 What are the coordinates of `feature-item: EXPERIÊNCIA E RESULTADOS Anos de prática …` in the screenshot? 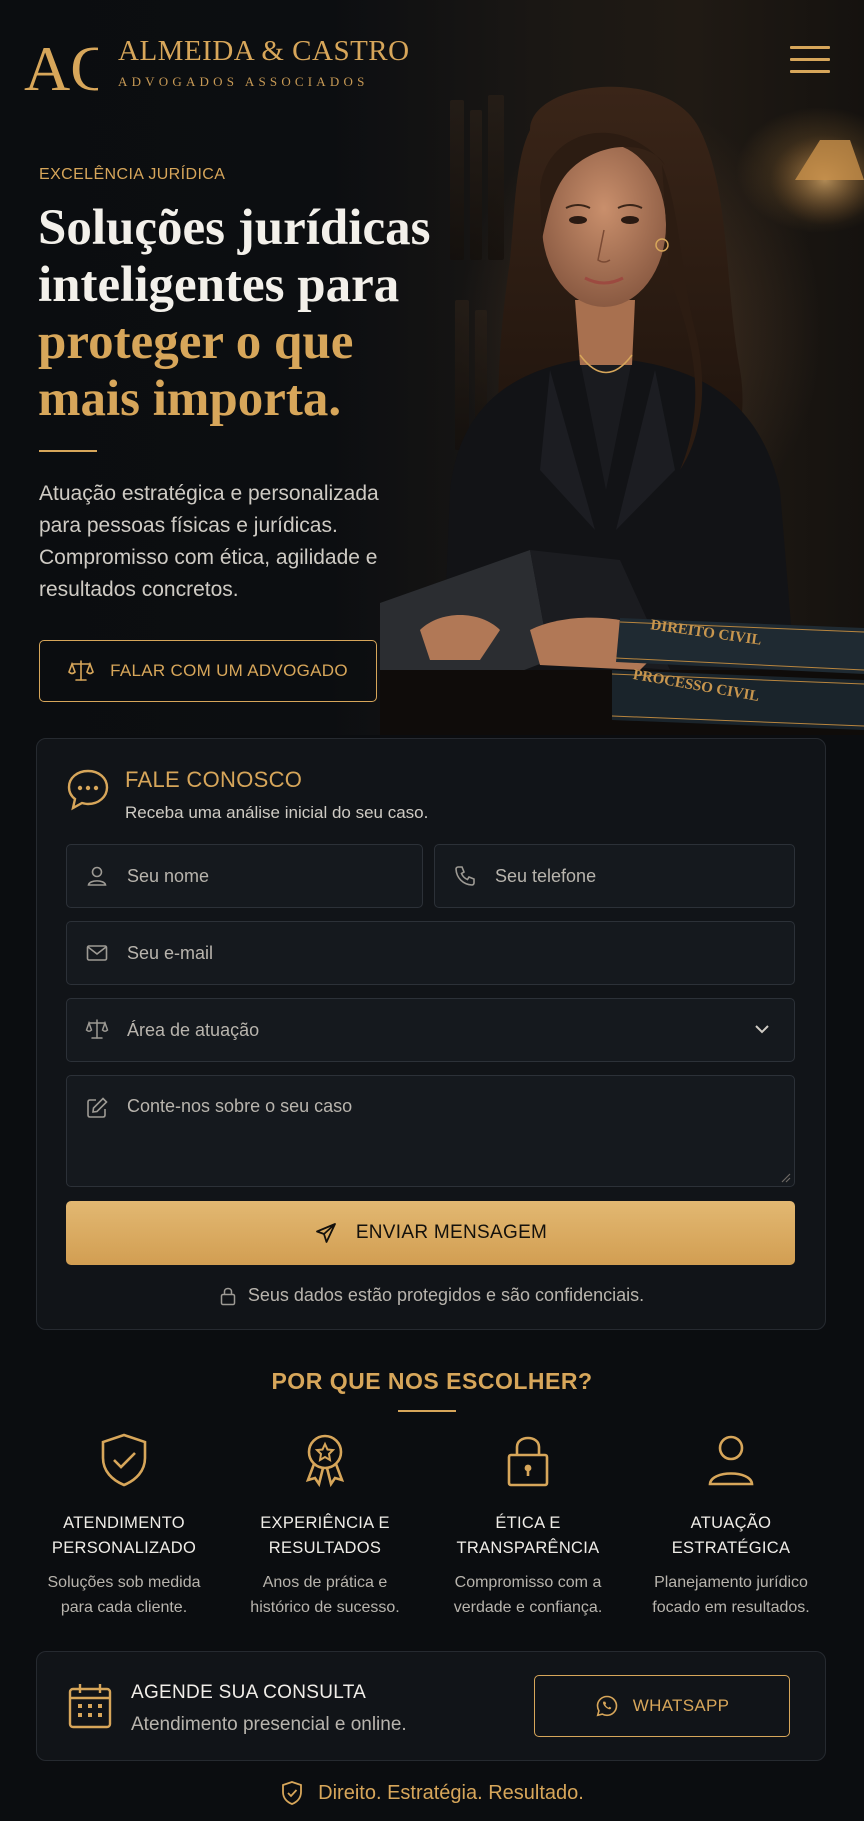 It's located at (325, 1525).